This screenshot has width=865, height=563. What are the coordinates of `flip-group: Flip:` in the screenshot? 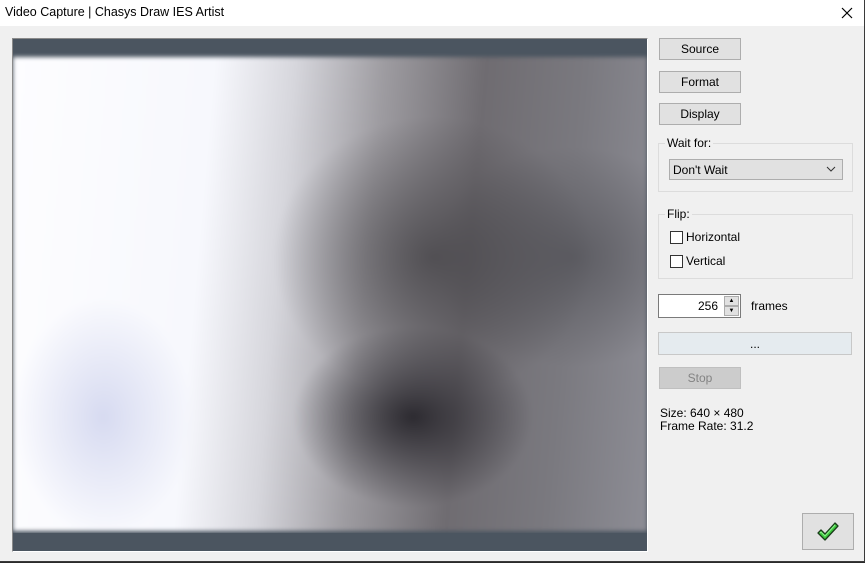 It's located at (755, 243).